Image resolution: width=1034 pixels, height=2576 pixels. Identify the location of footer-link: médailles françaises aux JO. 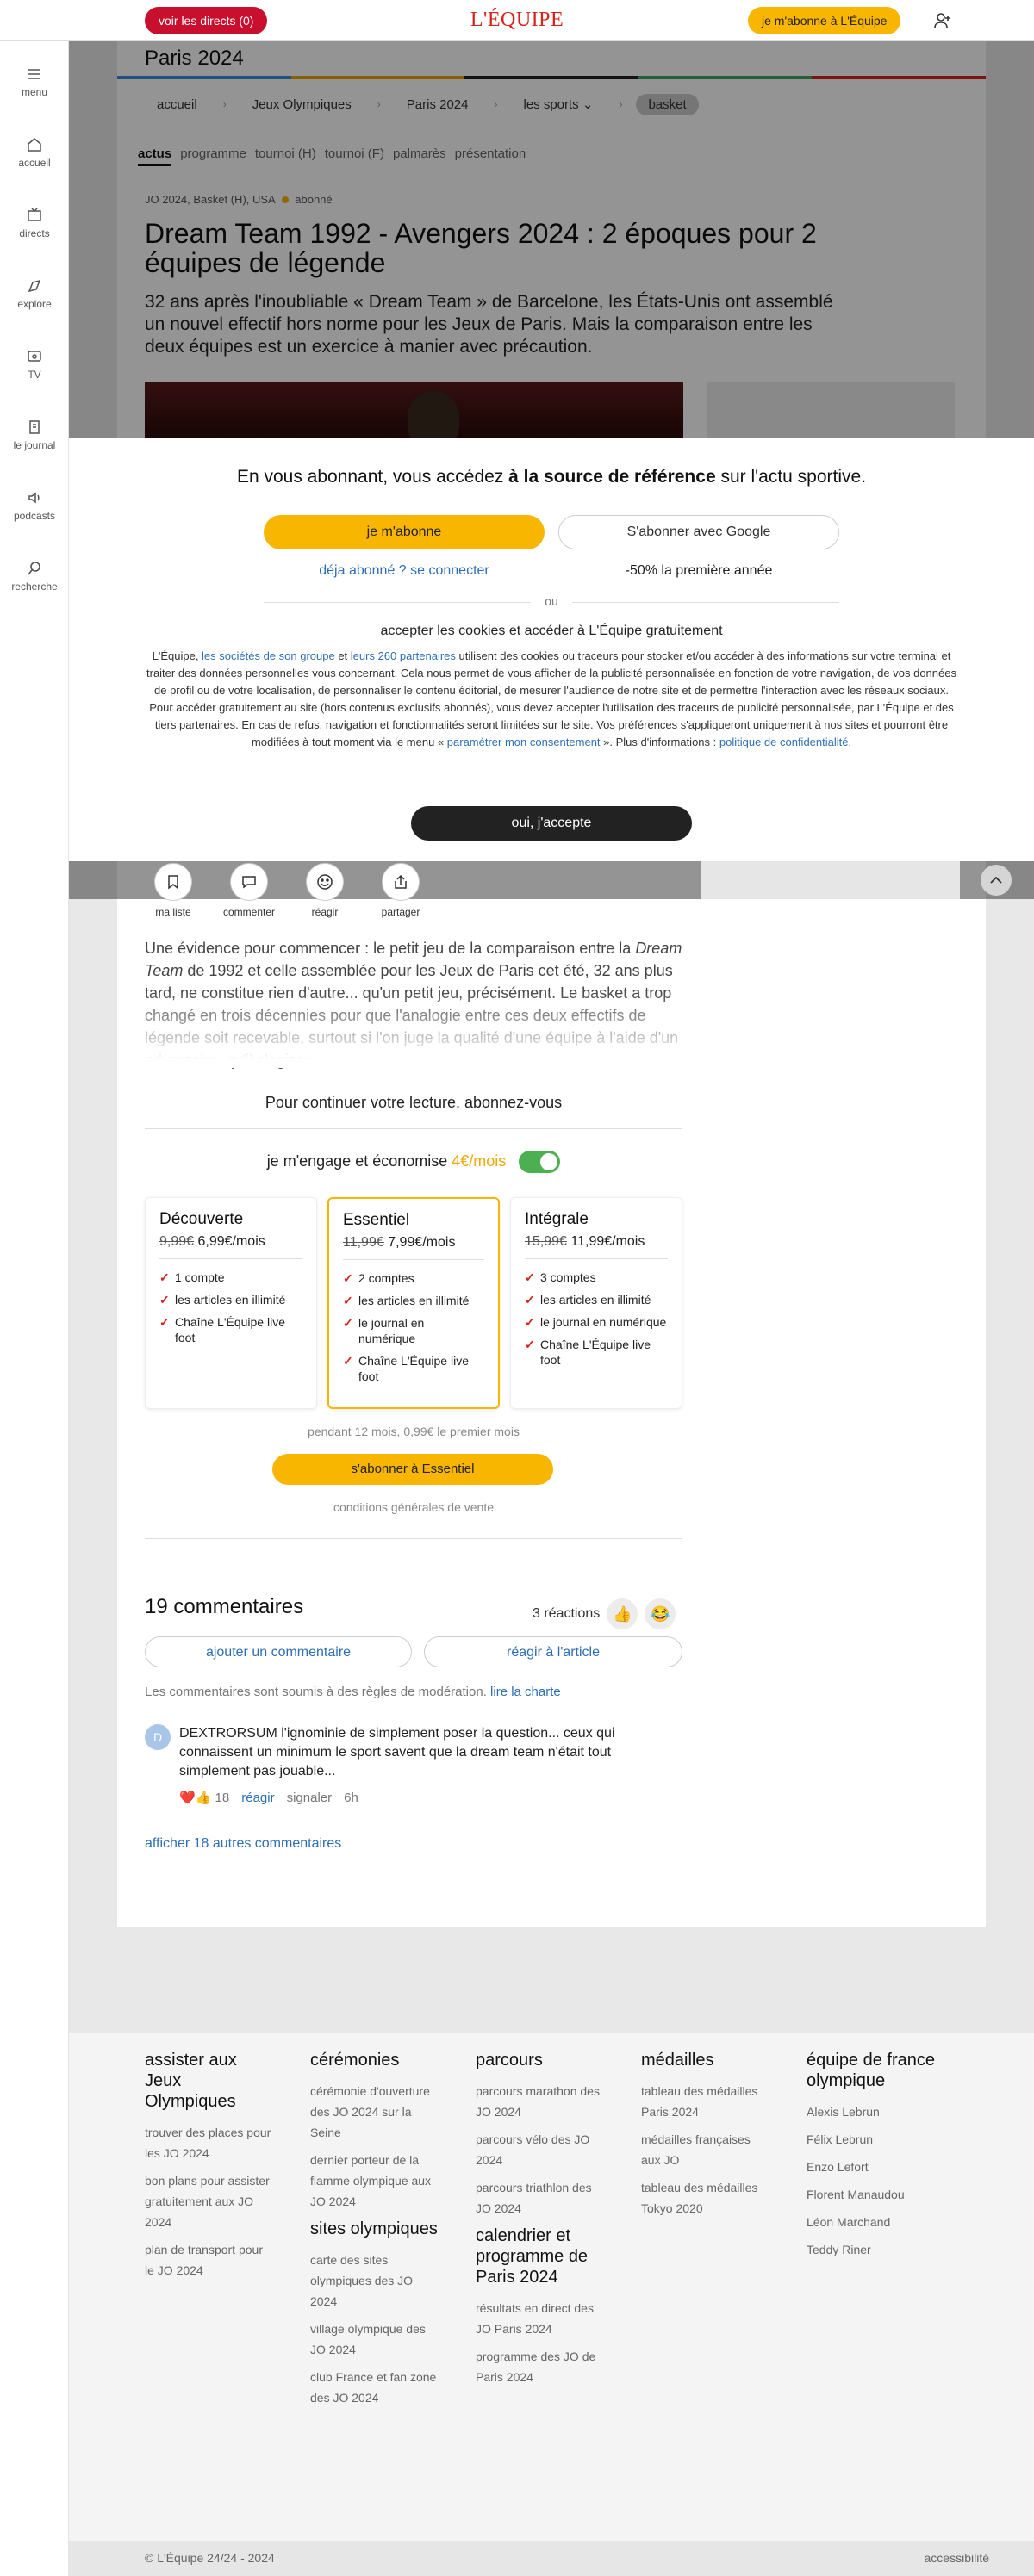
(705, 2149).